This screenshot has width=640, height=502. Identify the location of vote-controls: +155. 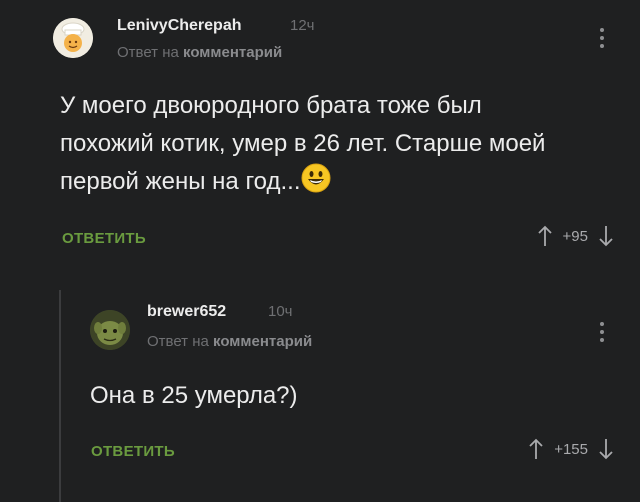
(571, 449).